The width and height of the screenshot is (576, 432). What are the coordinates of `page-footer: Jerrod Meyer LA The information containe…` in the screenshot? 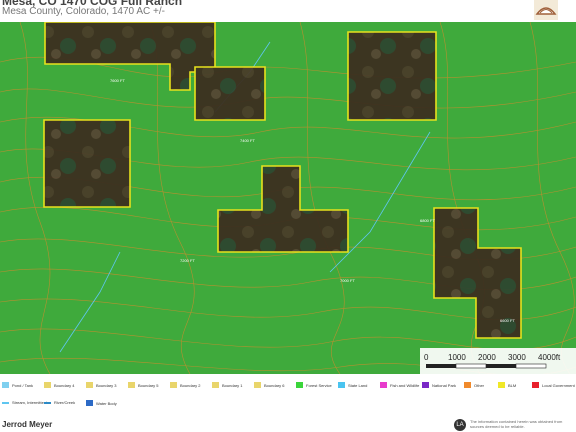 It's located at (288, 425).